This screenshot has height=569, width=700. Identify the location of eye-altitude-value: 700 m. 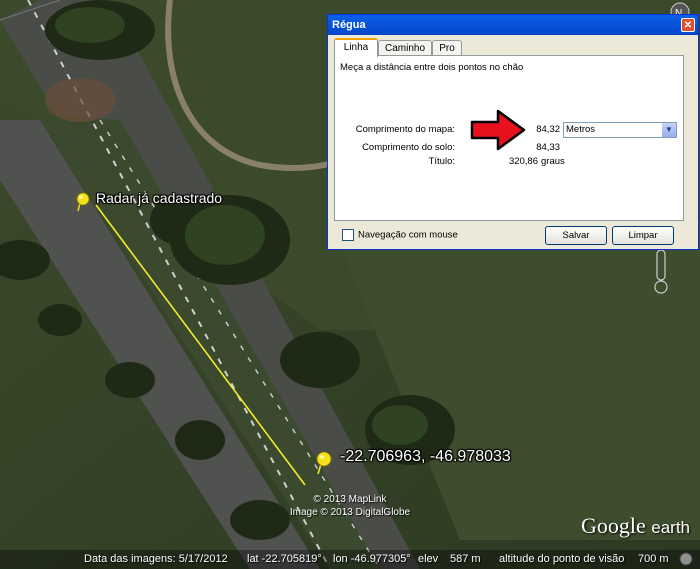
(653, 559).